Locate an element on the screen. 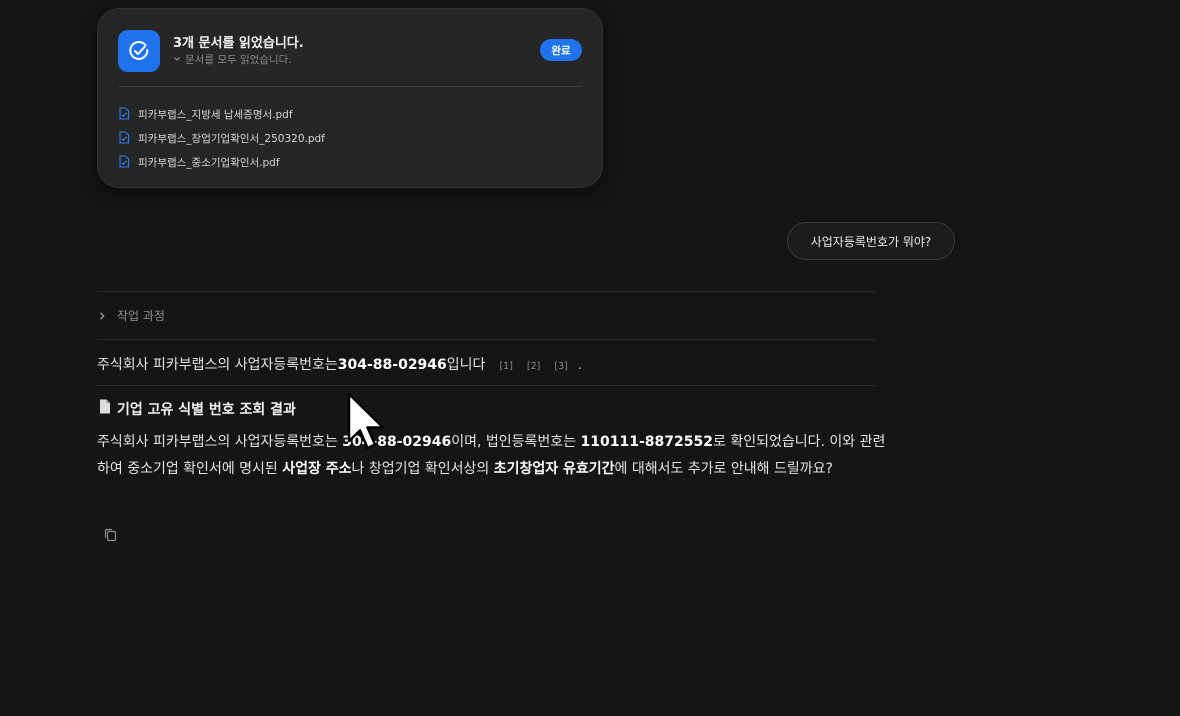  answer-text: 주식회사 피카부랩스의 사업자등록번호는 is located at coordinates (217, 365).